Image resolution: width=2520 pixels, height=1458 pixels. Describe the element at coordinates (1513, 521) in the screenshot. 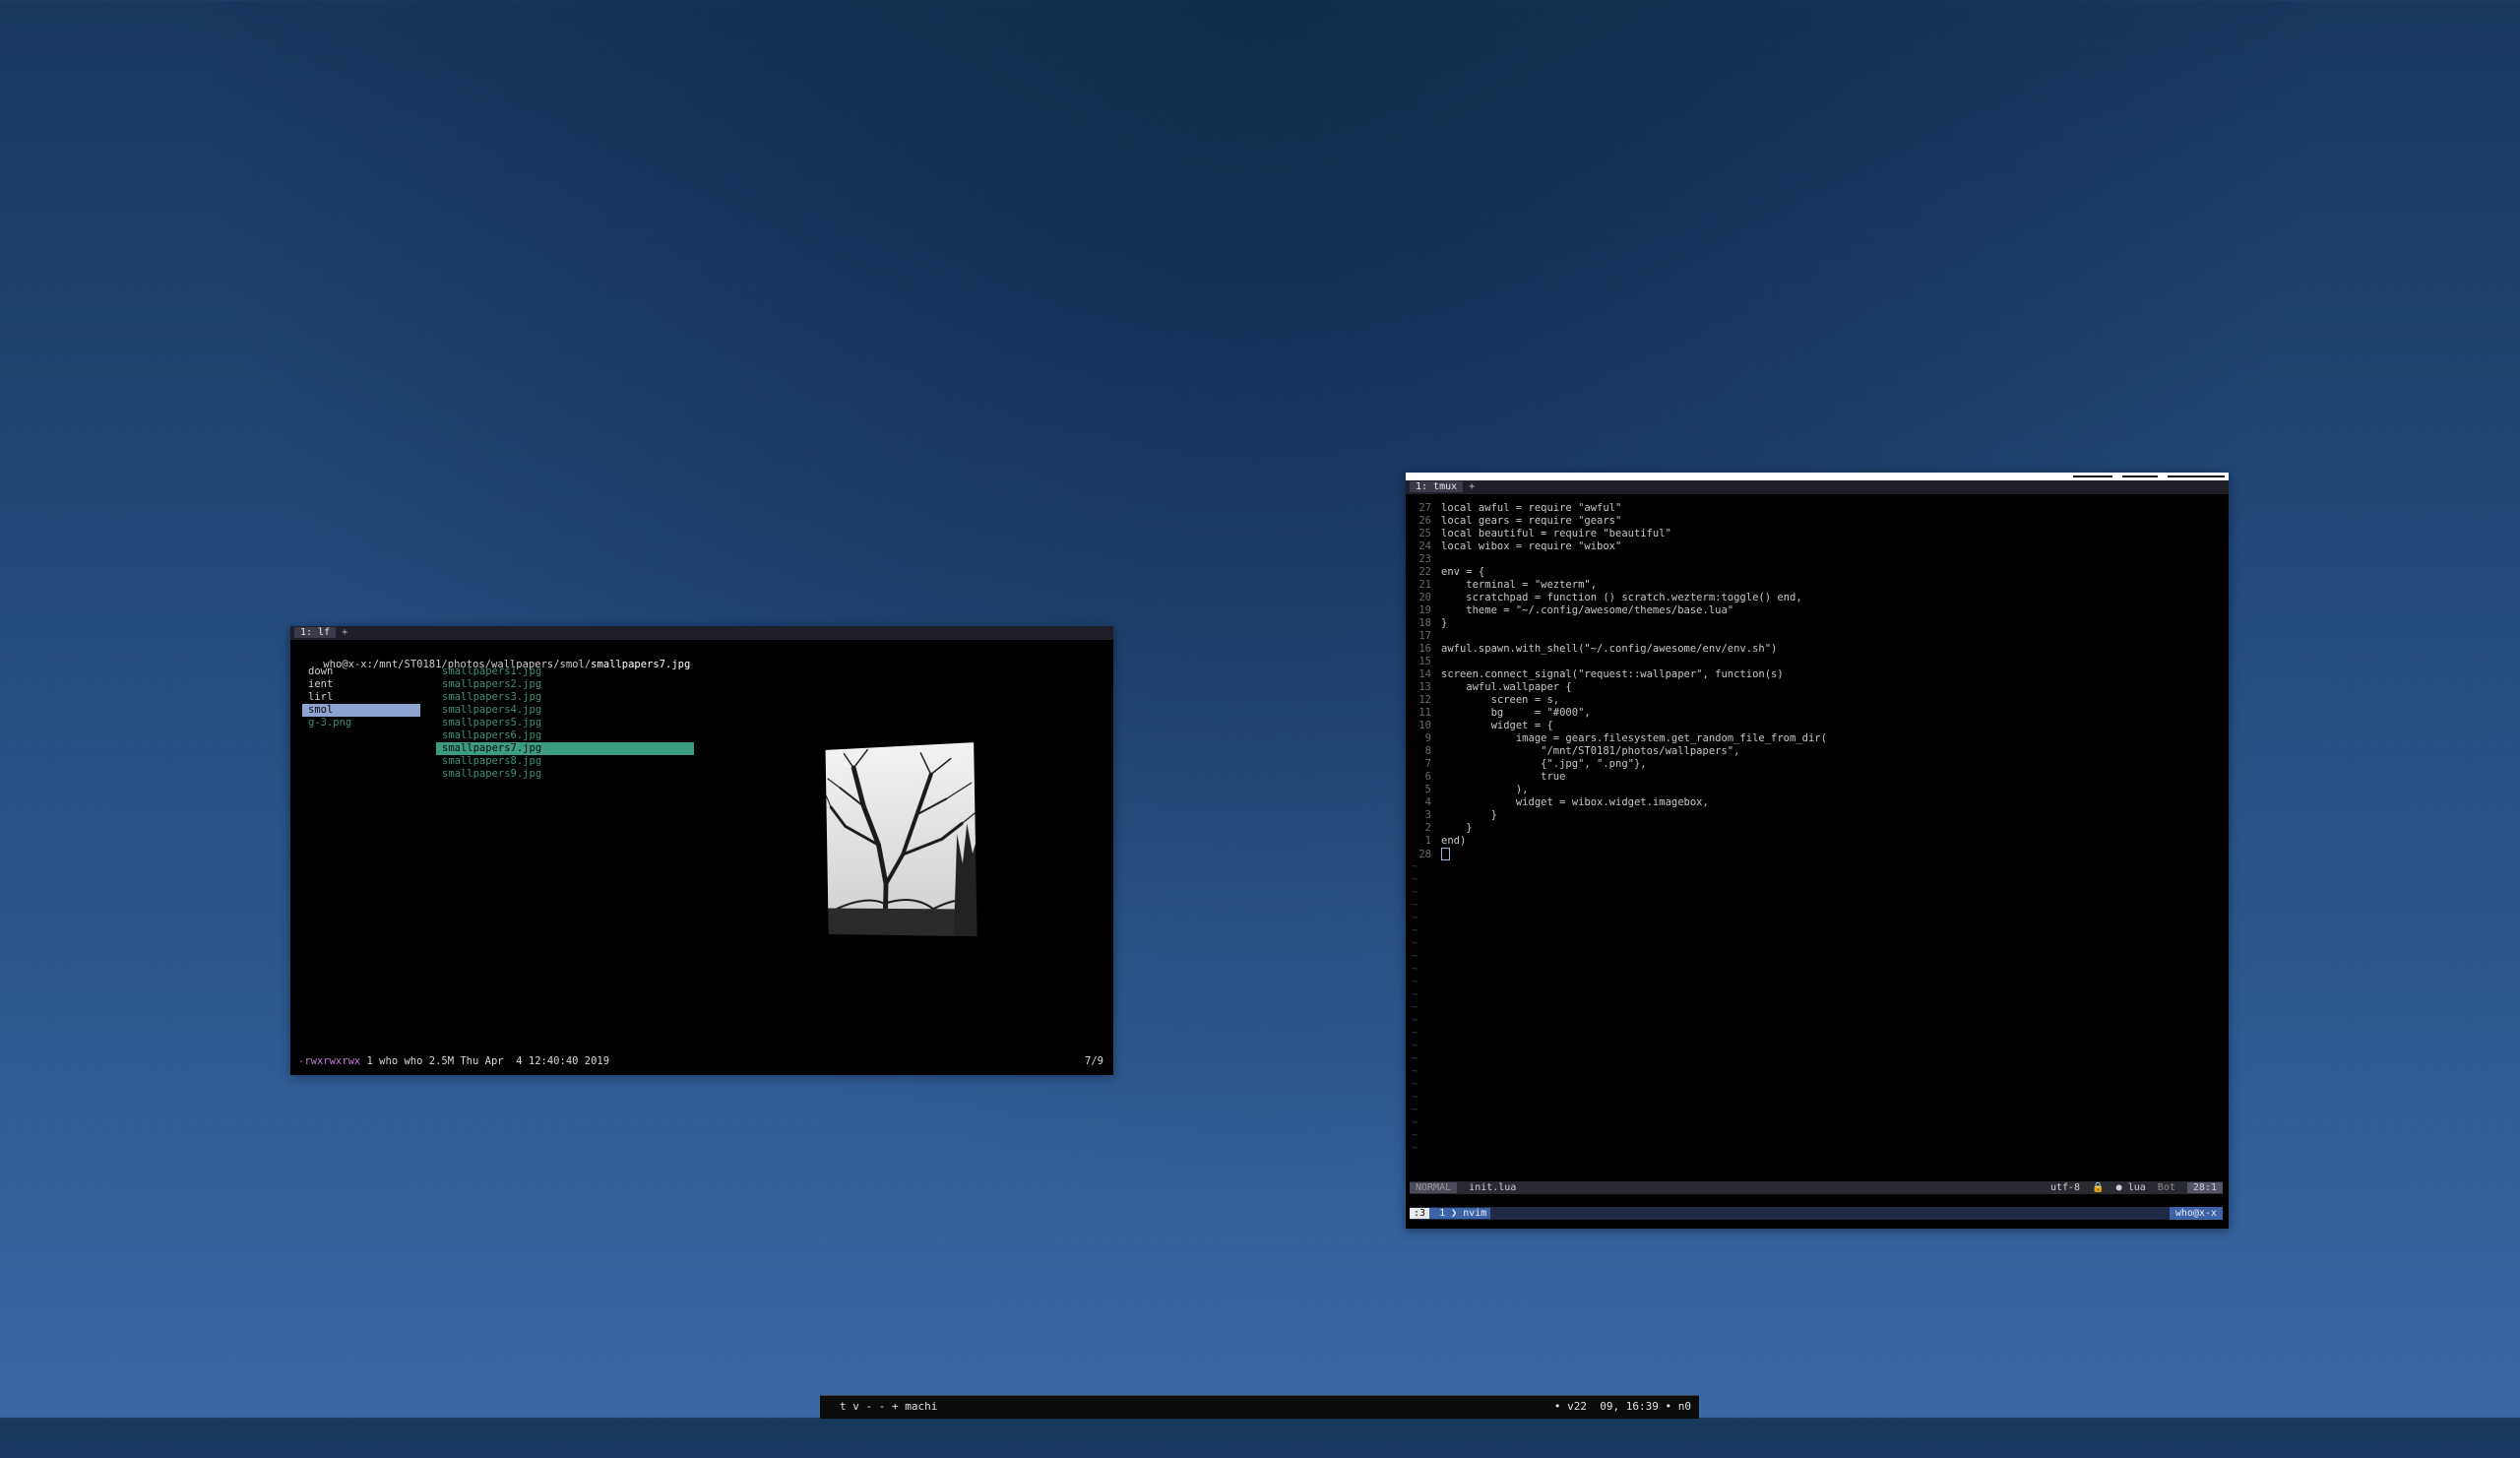

I see `code-line: 26 local gears = require "gears"` at that location.